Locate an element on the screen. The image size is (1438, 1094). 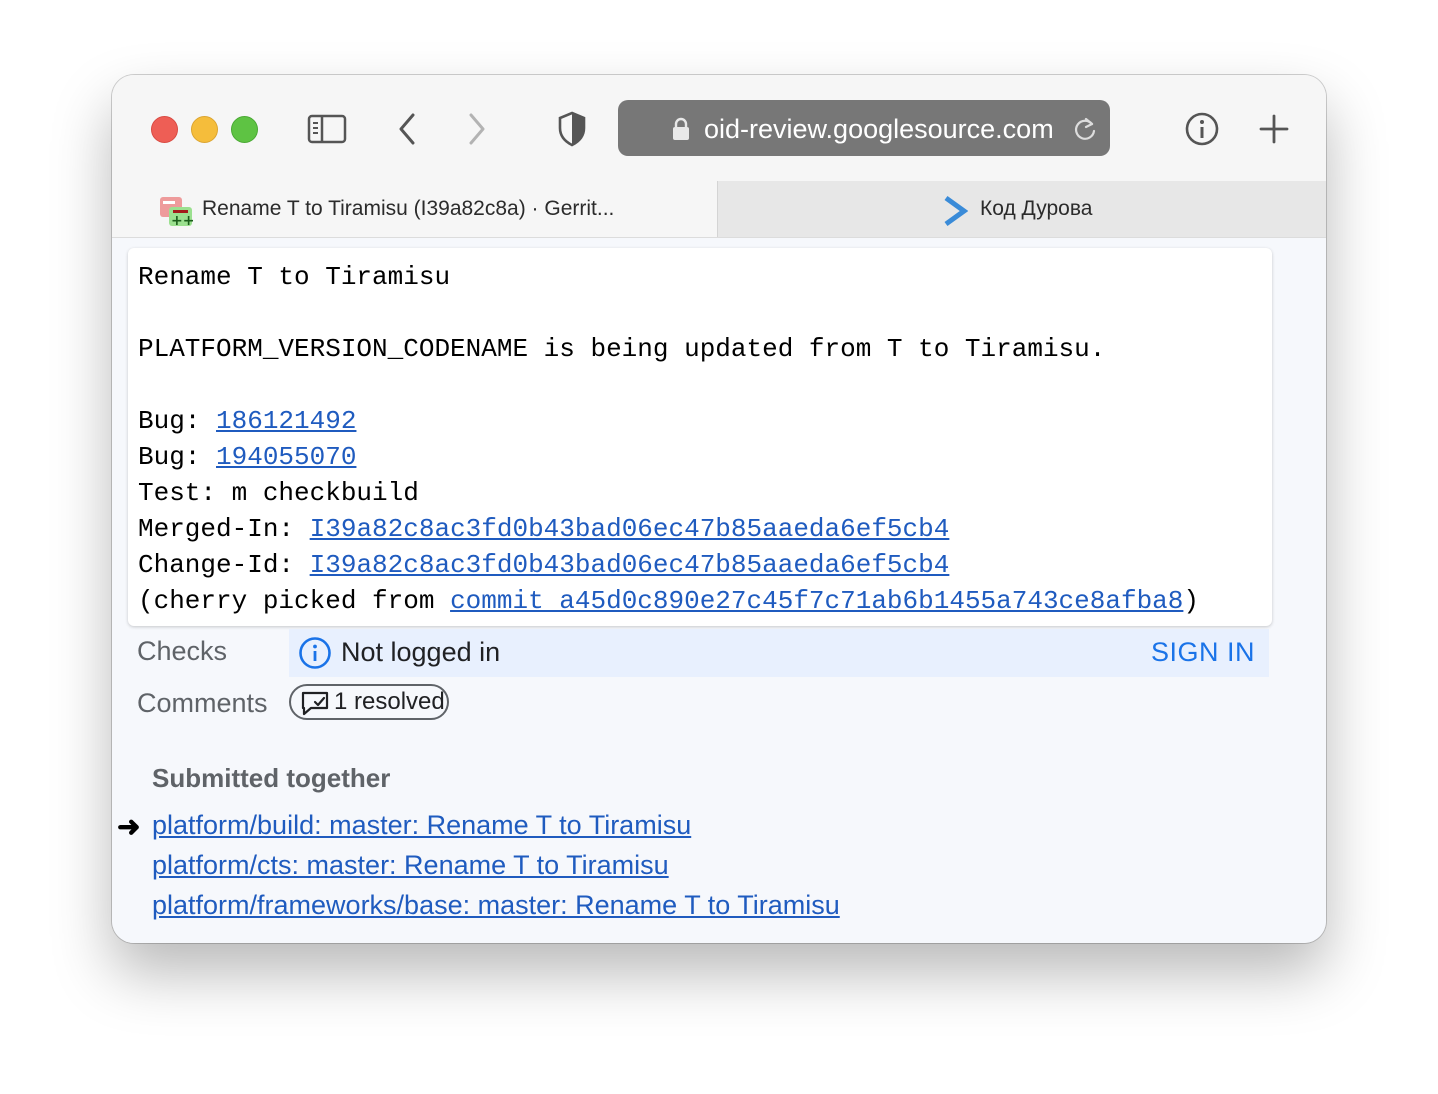
new-tab-icon is located at coordinates (1274, 129).